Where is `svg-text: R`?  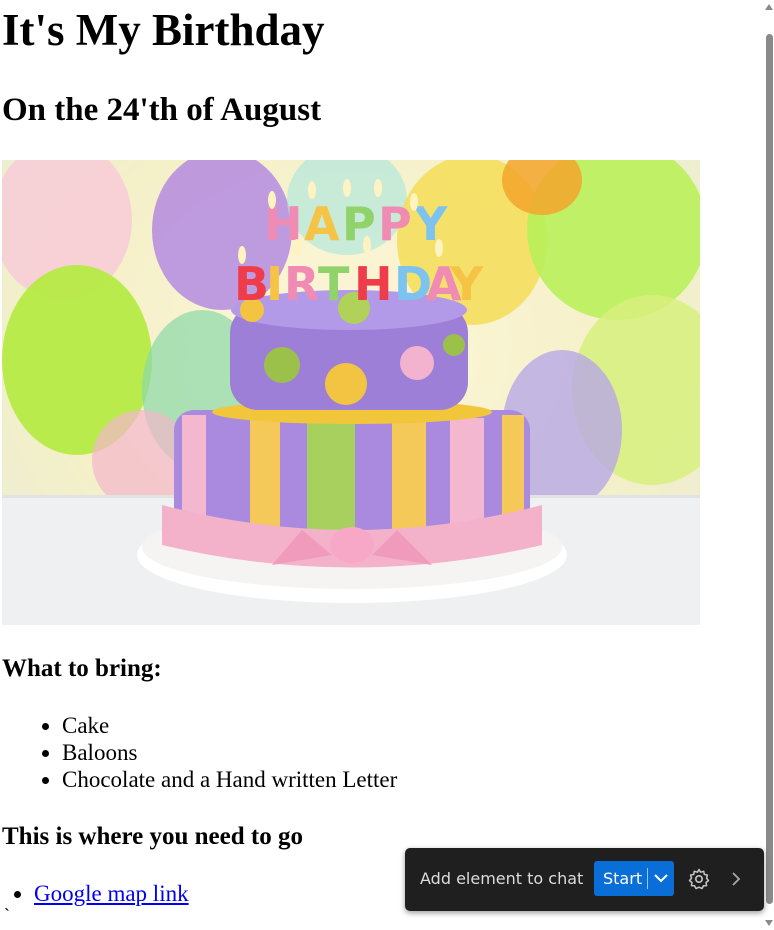 svg-text: R is located at coordinates (301, 284).